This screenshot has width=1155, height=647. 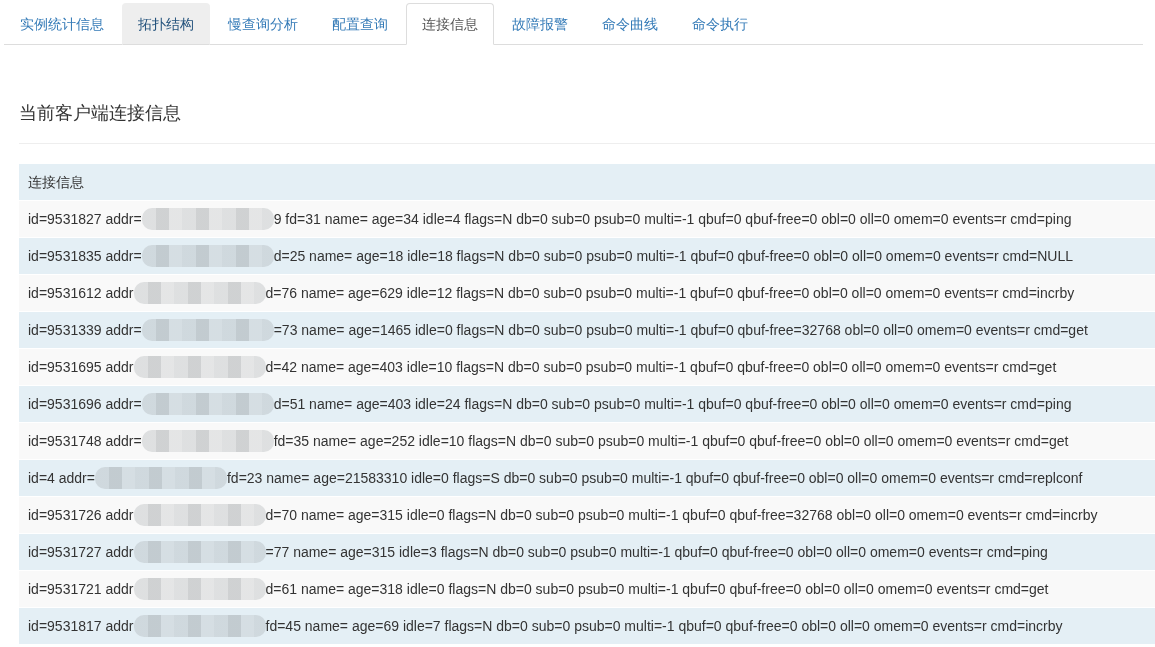 What do you see at coordinates (654, 478) in the screenshot?
I see `connection-text: fd=23 name= age=21583310 idle=0 flags=S db=0 sub=0 psub=0 multi=-1 qbuf=0 qbuf-free=0 obl=0 oll=0 omem=0 events=r cmd=replconf` at bounding box center [654, 478].